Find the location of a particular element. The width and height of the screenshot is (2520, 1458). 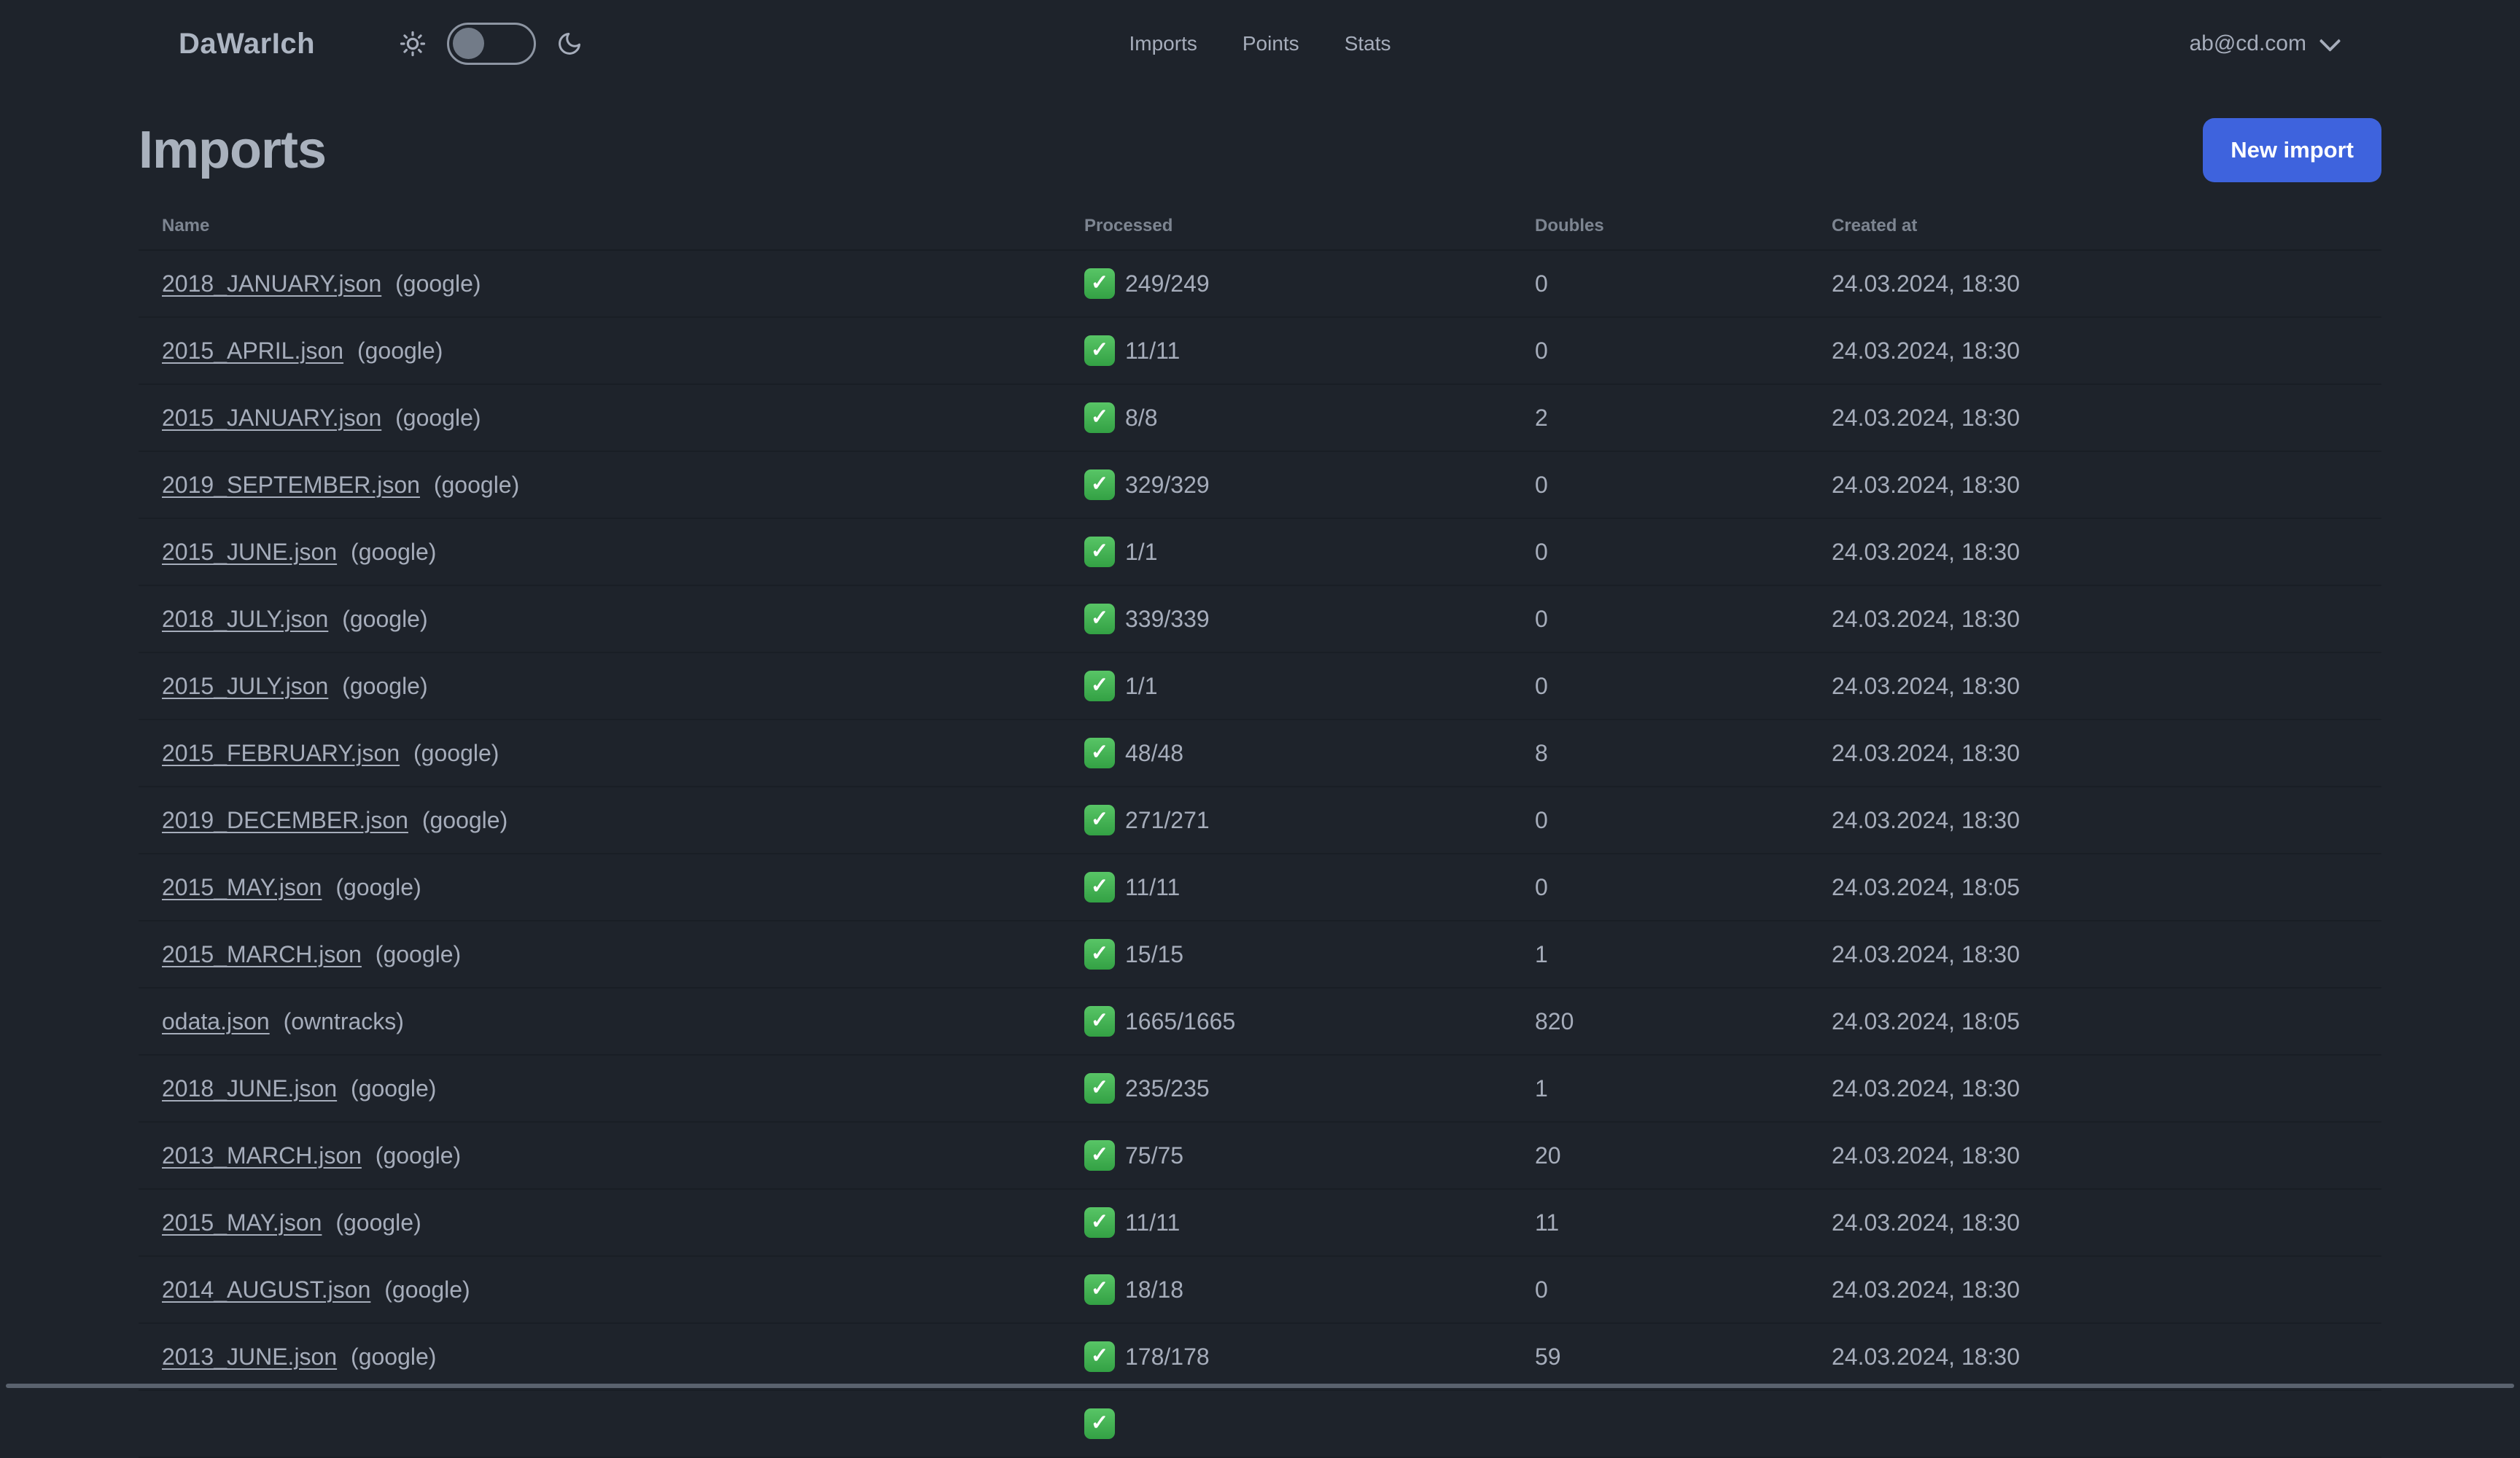

name-cell: 2015_MAY.json (google) is located at coordinates (611, 888).